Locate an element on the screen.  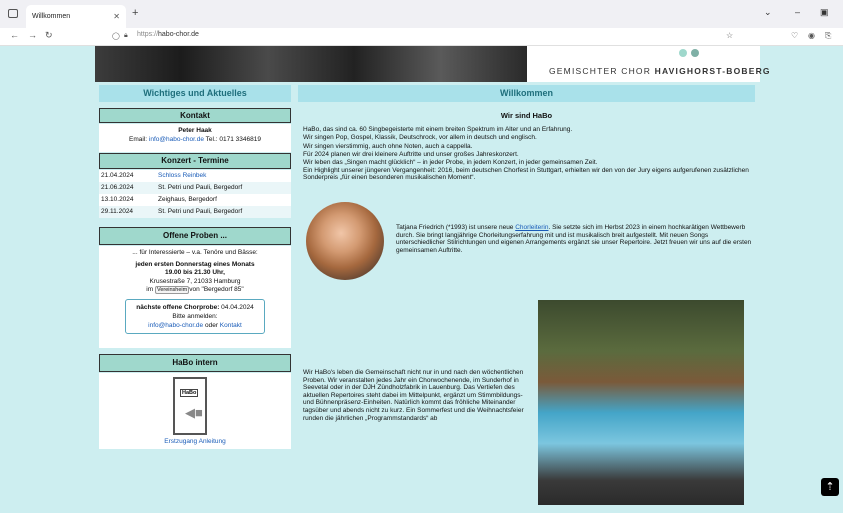
navigation-bar: ← → ↻ ◯ 🔒︎ https://habo-chor.de ☆ ♡ ◉ ⎘ is located at coordinates (421, 37).